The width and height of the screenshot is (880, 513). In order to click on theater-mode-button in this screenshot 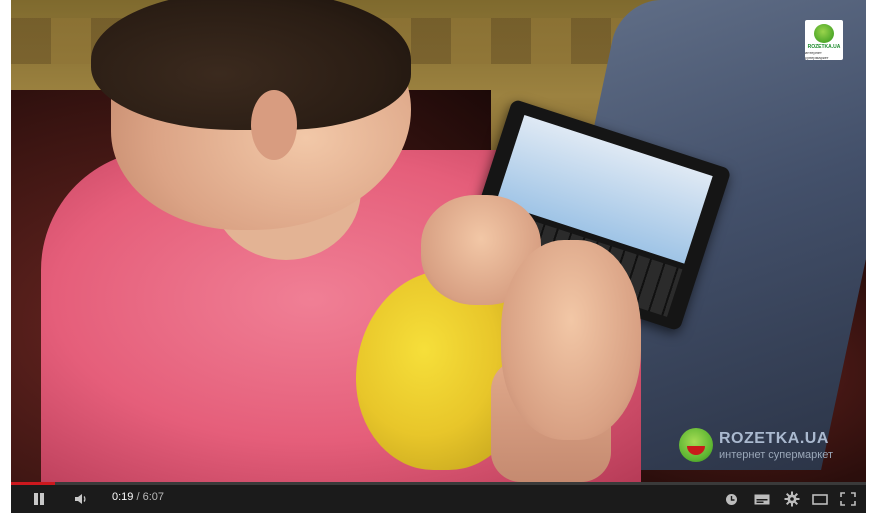, I will do `click(820, 499)`.